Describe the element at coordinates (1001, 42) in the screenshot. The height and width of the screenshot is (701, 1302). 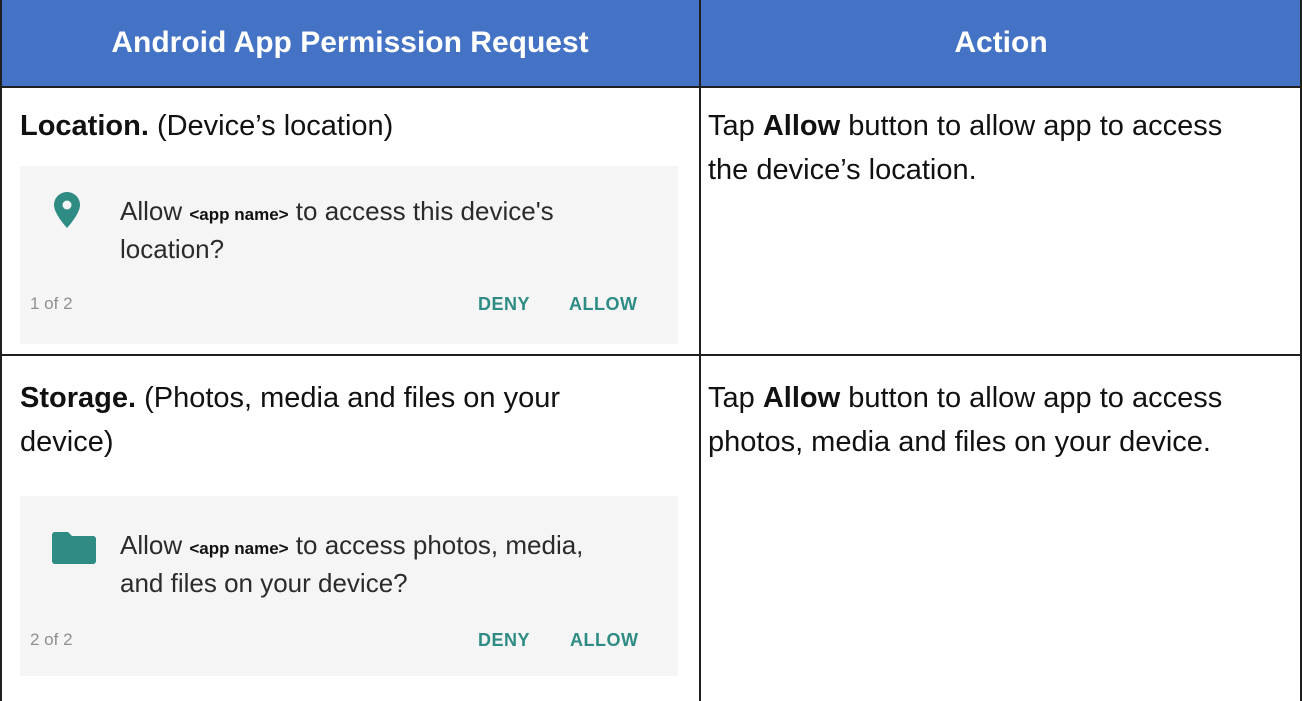
I see `header-action: Action` at that location.